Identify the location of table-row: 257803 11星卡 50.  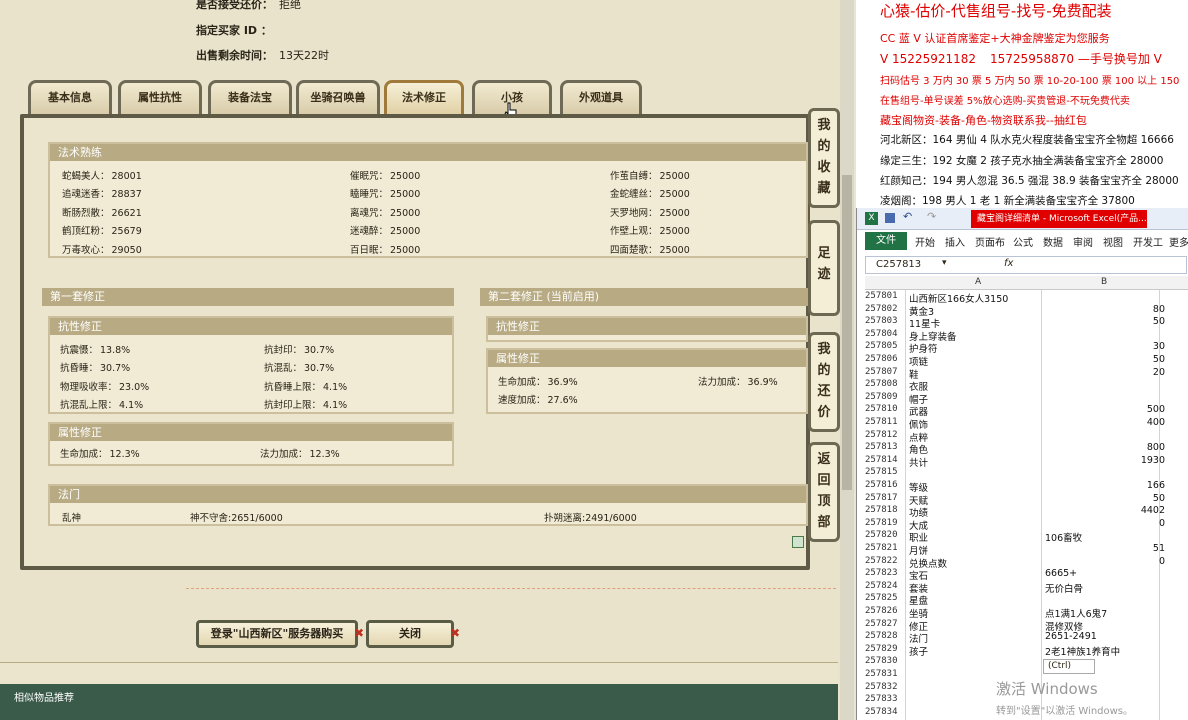
(1026, 323).